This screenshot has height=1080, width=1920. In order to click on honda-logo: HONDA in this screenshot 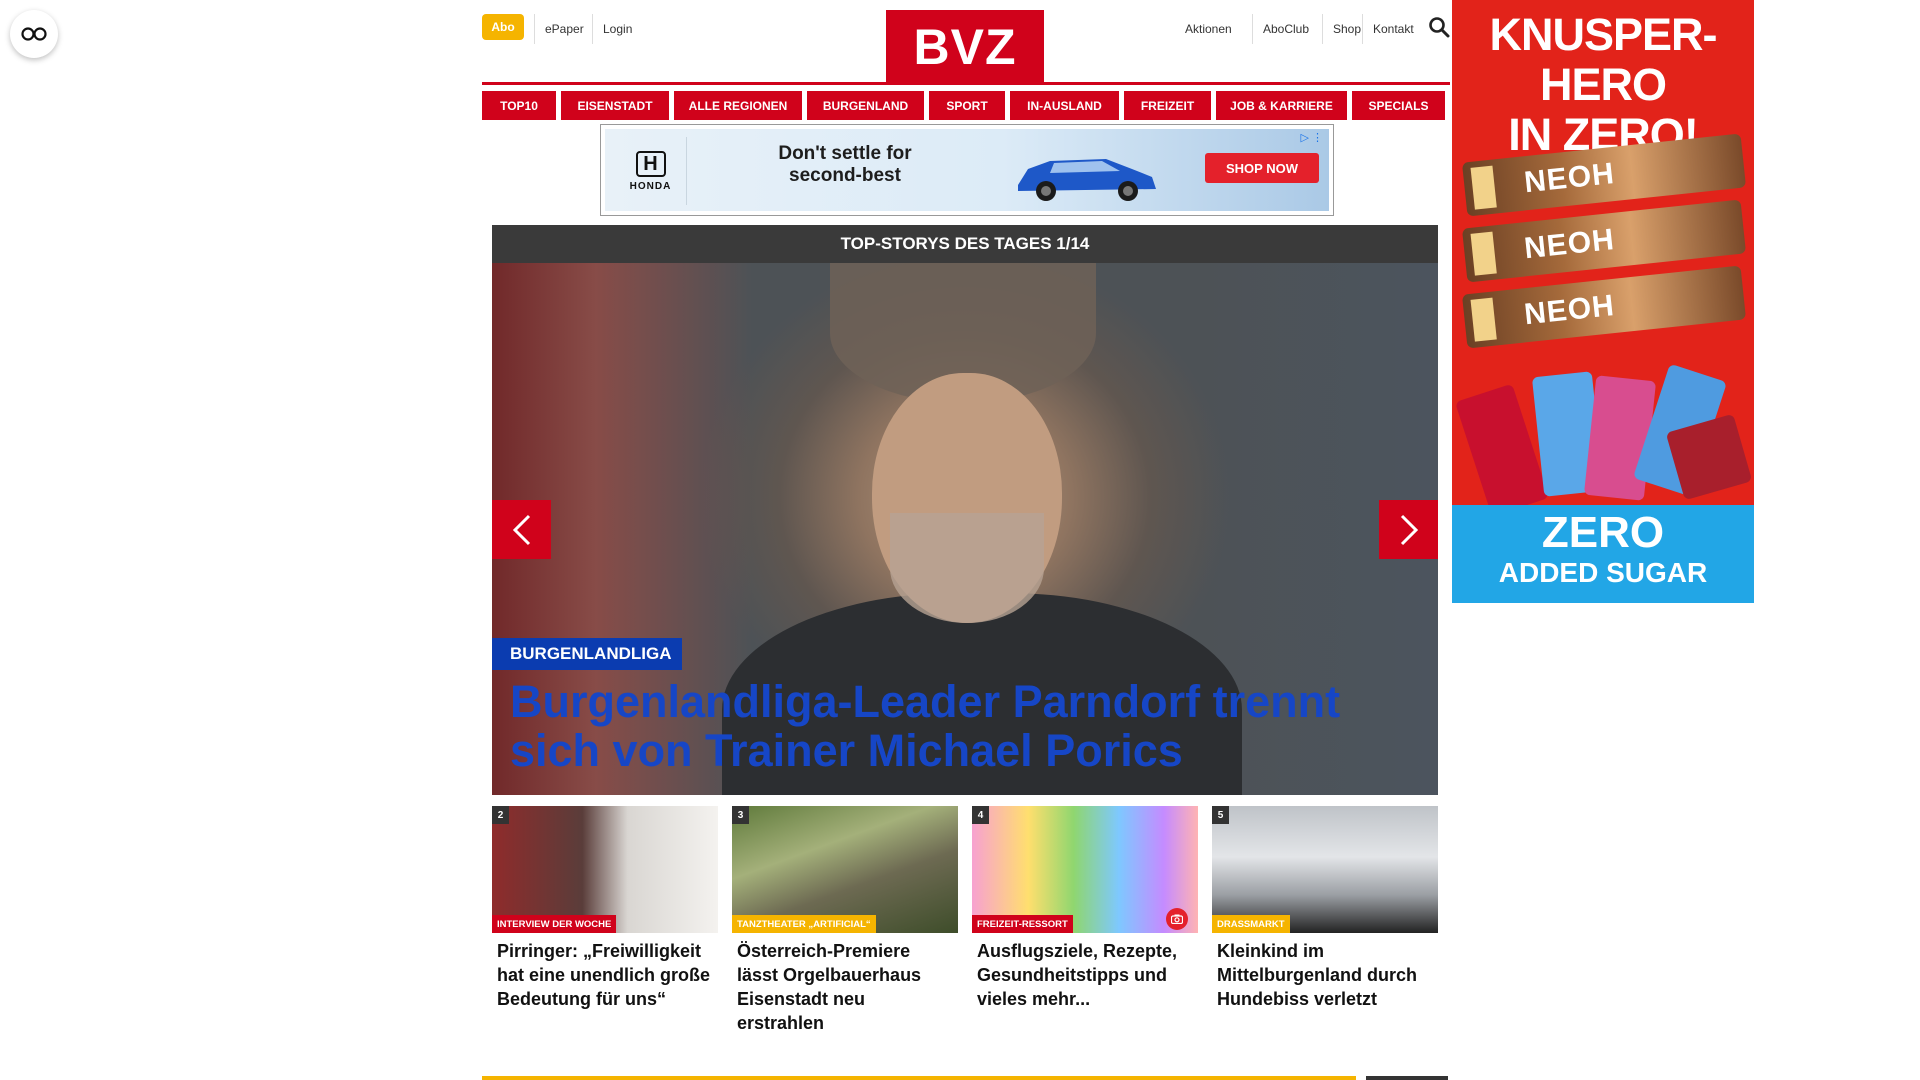, I will do `click(651, 171)`.